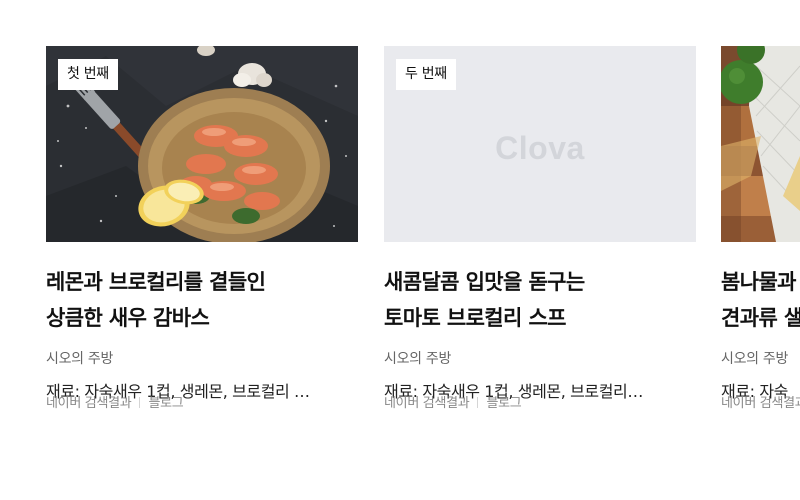 This screenshot has width=800, height=500. What do you see at coordinates (202, 282) in the screenshot?
I see `recipe-title-line: 레몬과 브로컬리를 곁들인` at bounding box center [202, 282].